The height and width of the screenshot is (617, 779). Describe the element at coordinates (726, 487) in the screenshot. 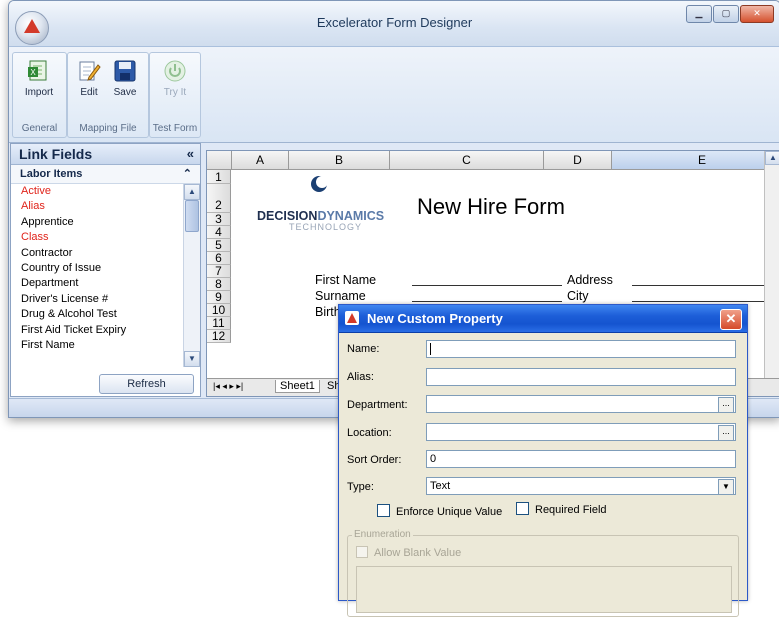

I see `chevron-down-icon: ▼` at that location.